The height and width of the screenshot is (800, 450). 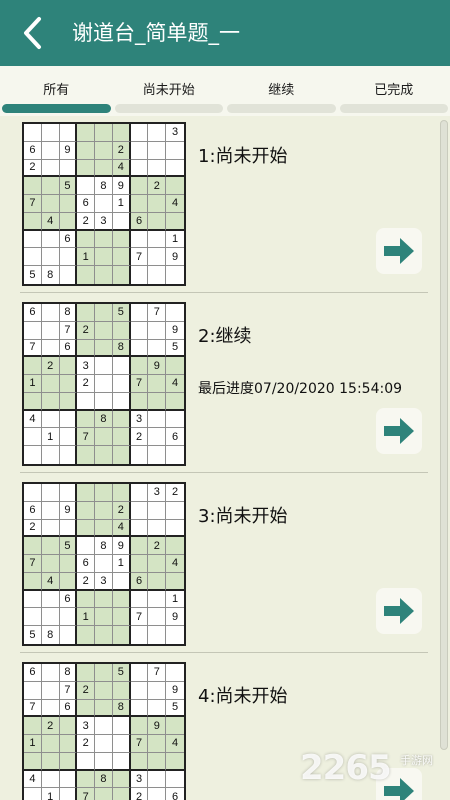 What do you see at coordinates (243, 516) in the screenshot?
I see `puzzle-title: 3:尚未开始` at bounding box center [243, 516].